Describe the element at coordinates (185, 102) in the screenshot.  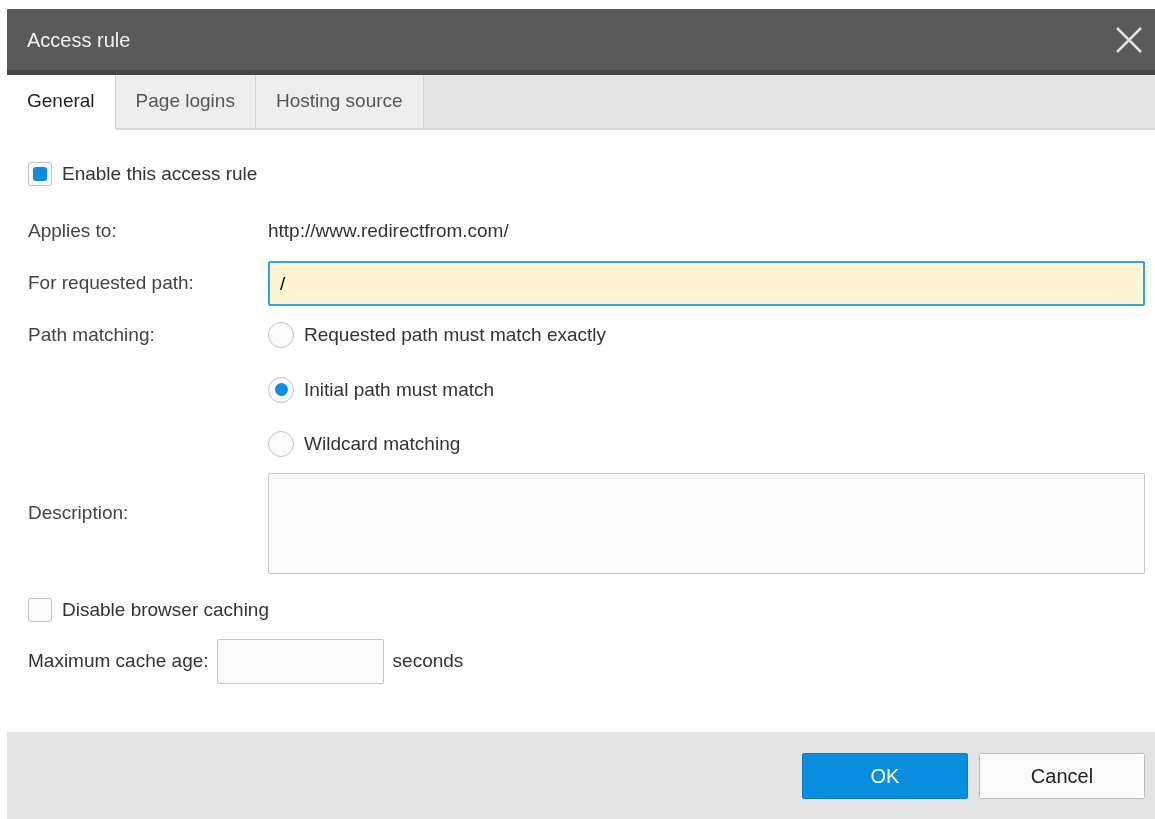
I see `tab: Page logins` at that location.